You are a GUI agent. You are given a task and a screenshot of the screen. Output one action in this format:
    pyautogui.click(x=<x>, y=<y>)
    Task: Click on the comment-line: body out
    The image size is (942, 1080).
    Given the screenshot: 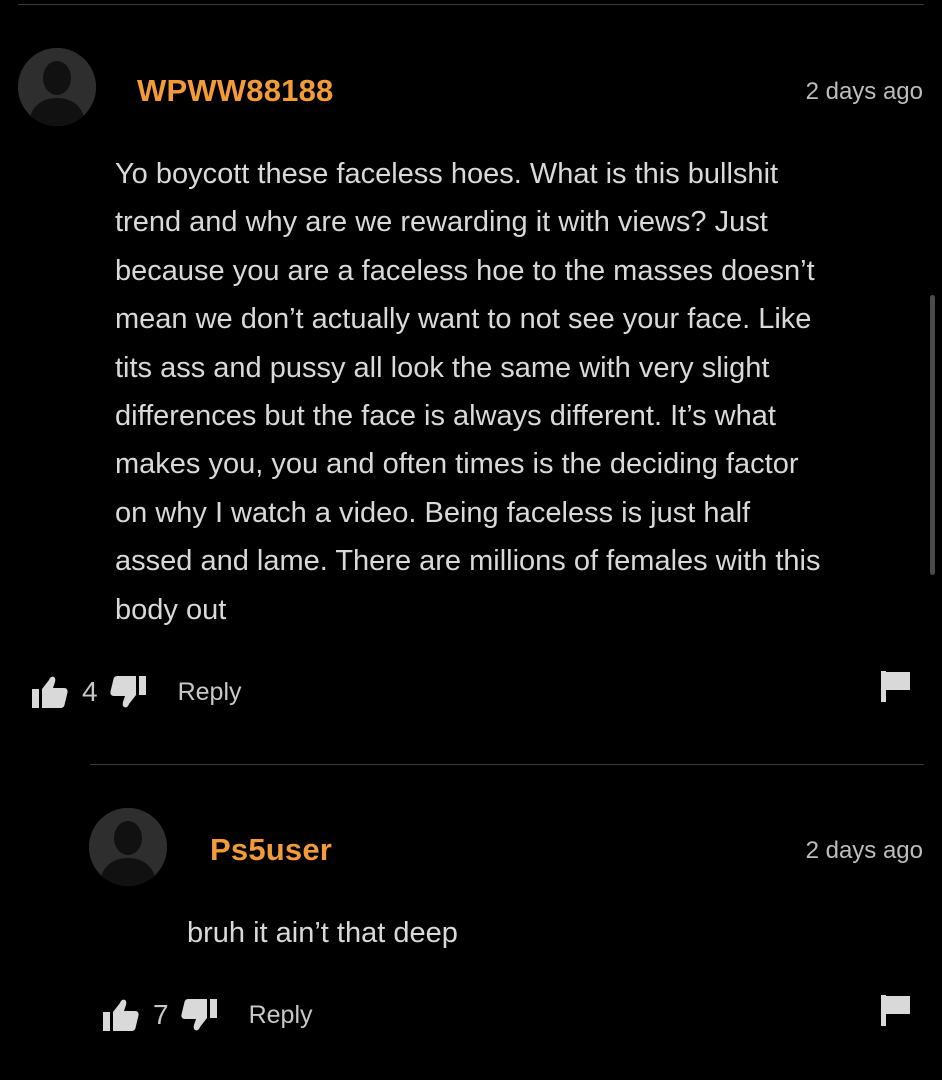 What is the action you would take?
    pyautogui.click(x=171, y=609)
    